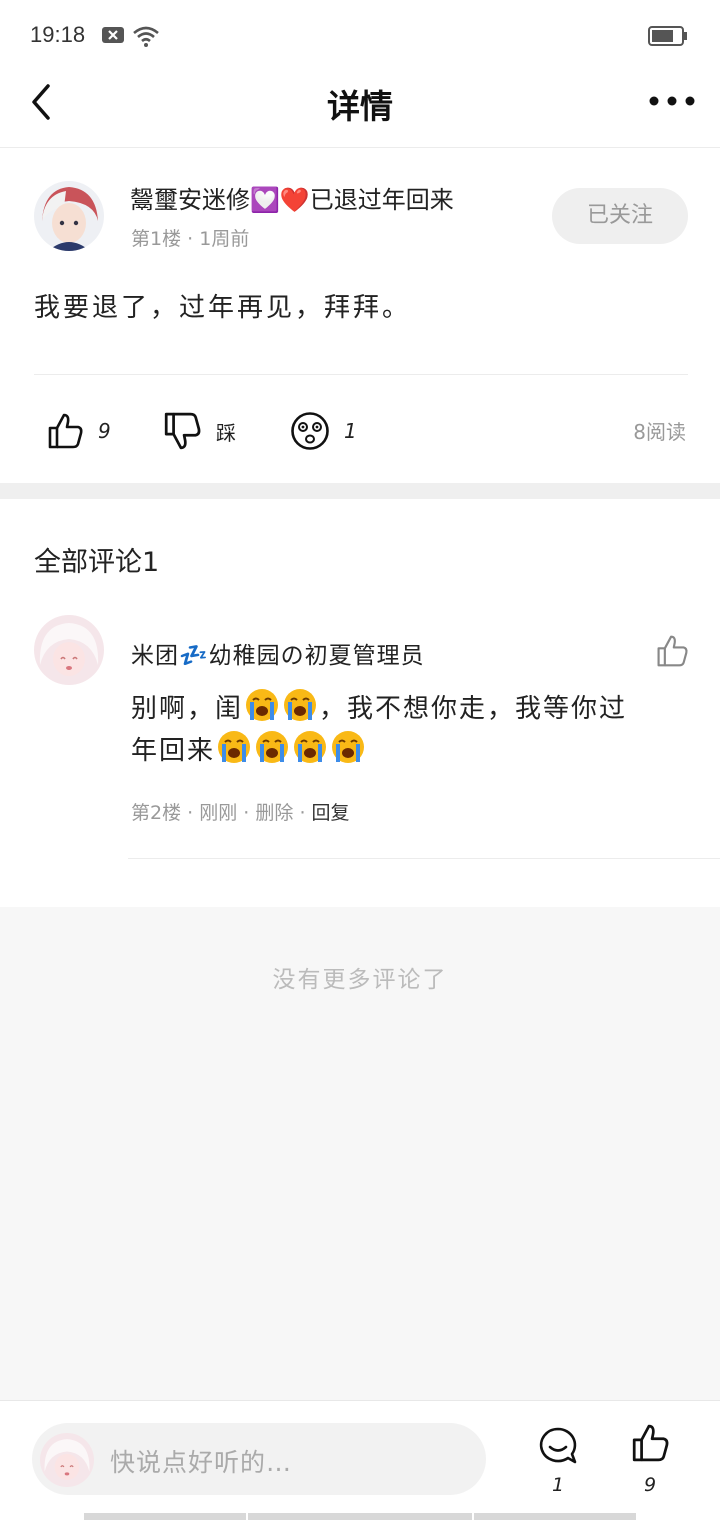 Image resolution: width=720 pixels, height=1521 pixels. Describe the element at coordinates (146, 36) in the screenshot. I see `wifi-icon` at that location.